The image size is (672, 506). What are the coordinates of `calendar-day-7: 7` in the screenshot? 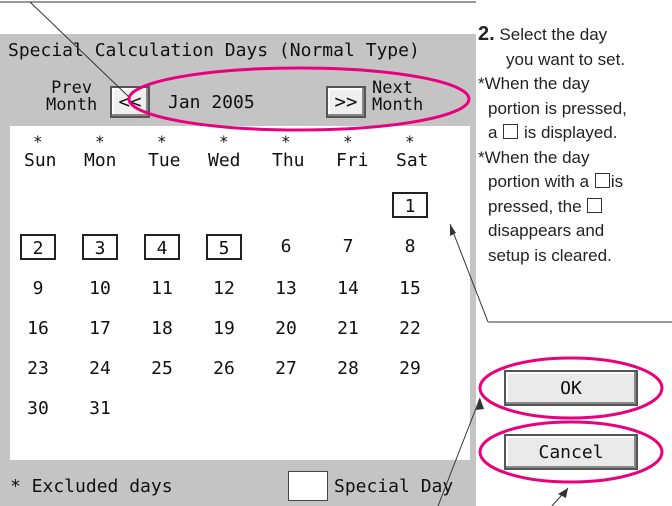 It's located at (348, 247).